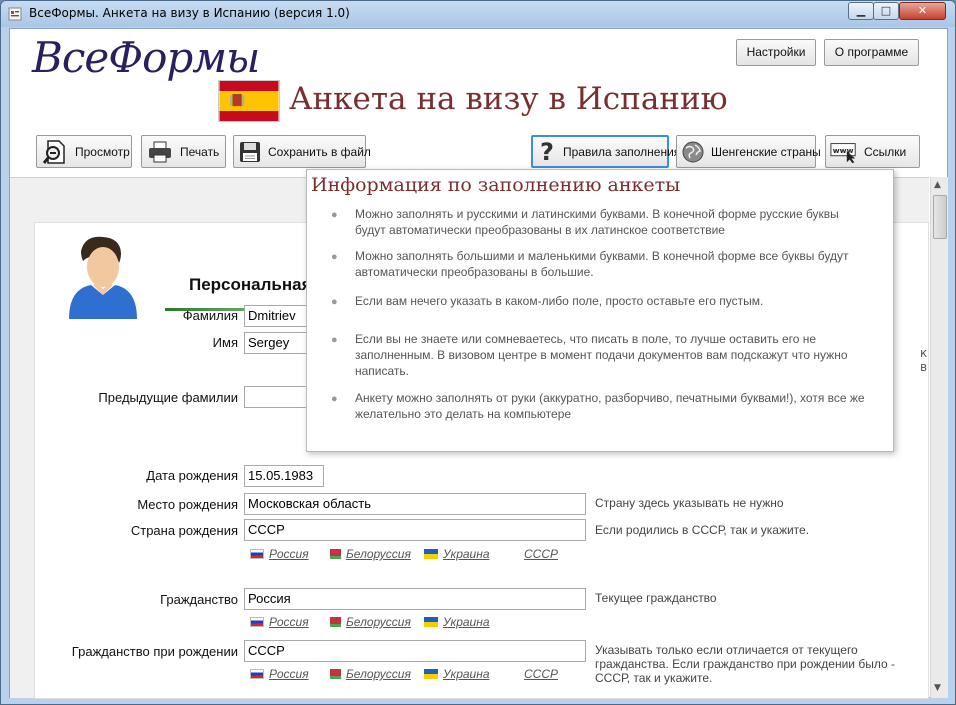 Image resolution: width=956 pixels, height=705 pixels. I want to click on filling-rules-button: ? Правила заполнения, so click(605, 151).